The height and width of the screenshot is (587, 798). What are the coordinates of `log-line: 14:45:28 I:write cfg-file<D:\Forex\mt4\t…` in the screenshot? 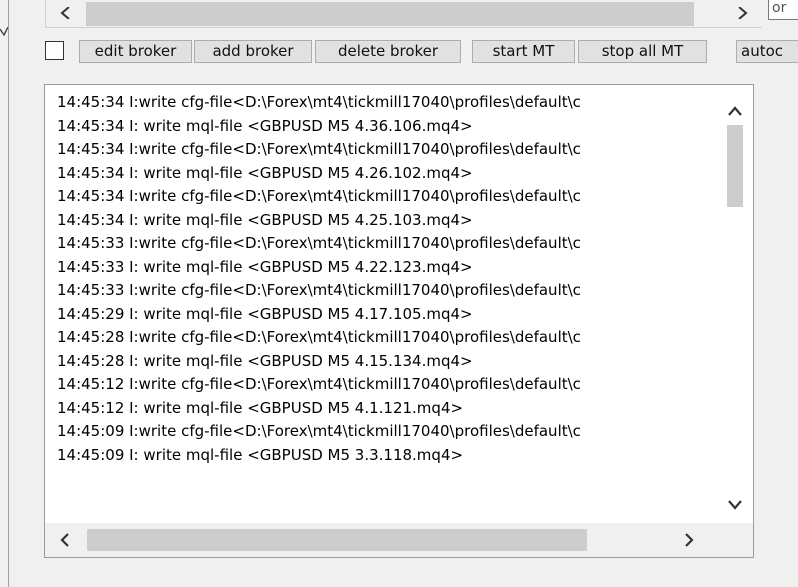 It's located at (381, 338).